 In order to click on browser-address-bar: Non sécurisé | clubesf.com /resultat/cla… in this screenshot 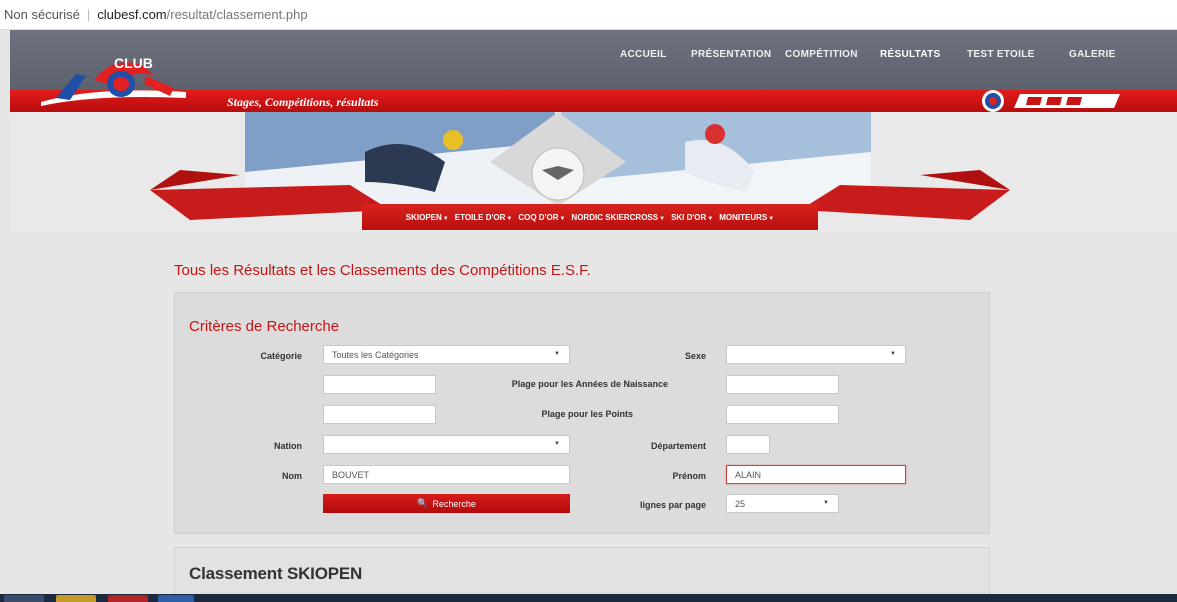, I will do `click(588, 15)`.